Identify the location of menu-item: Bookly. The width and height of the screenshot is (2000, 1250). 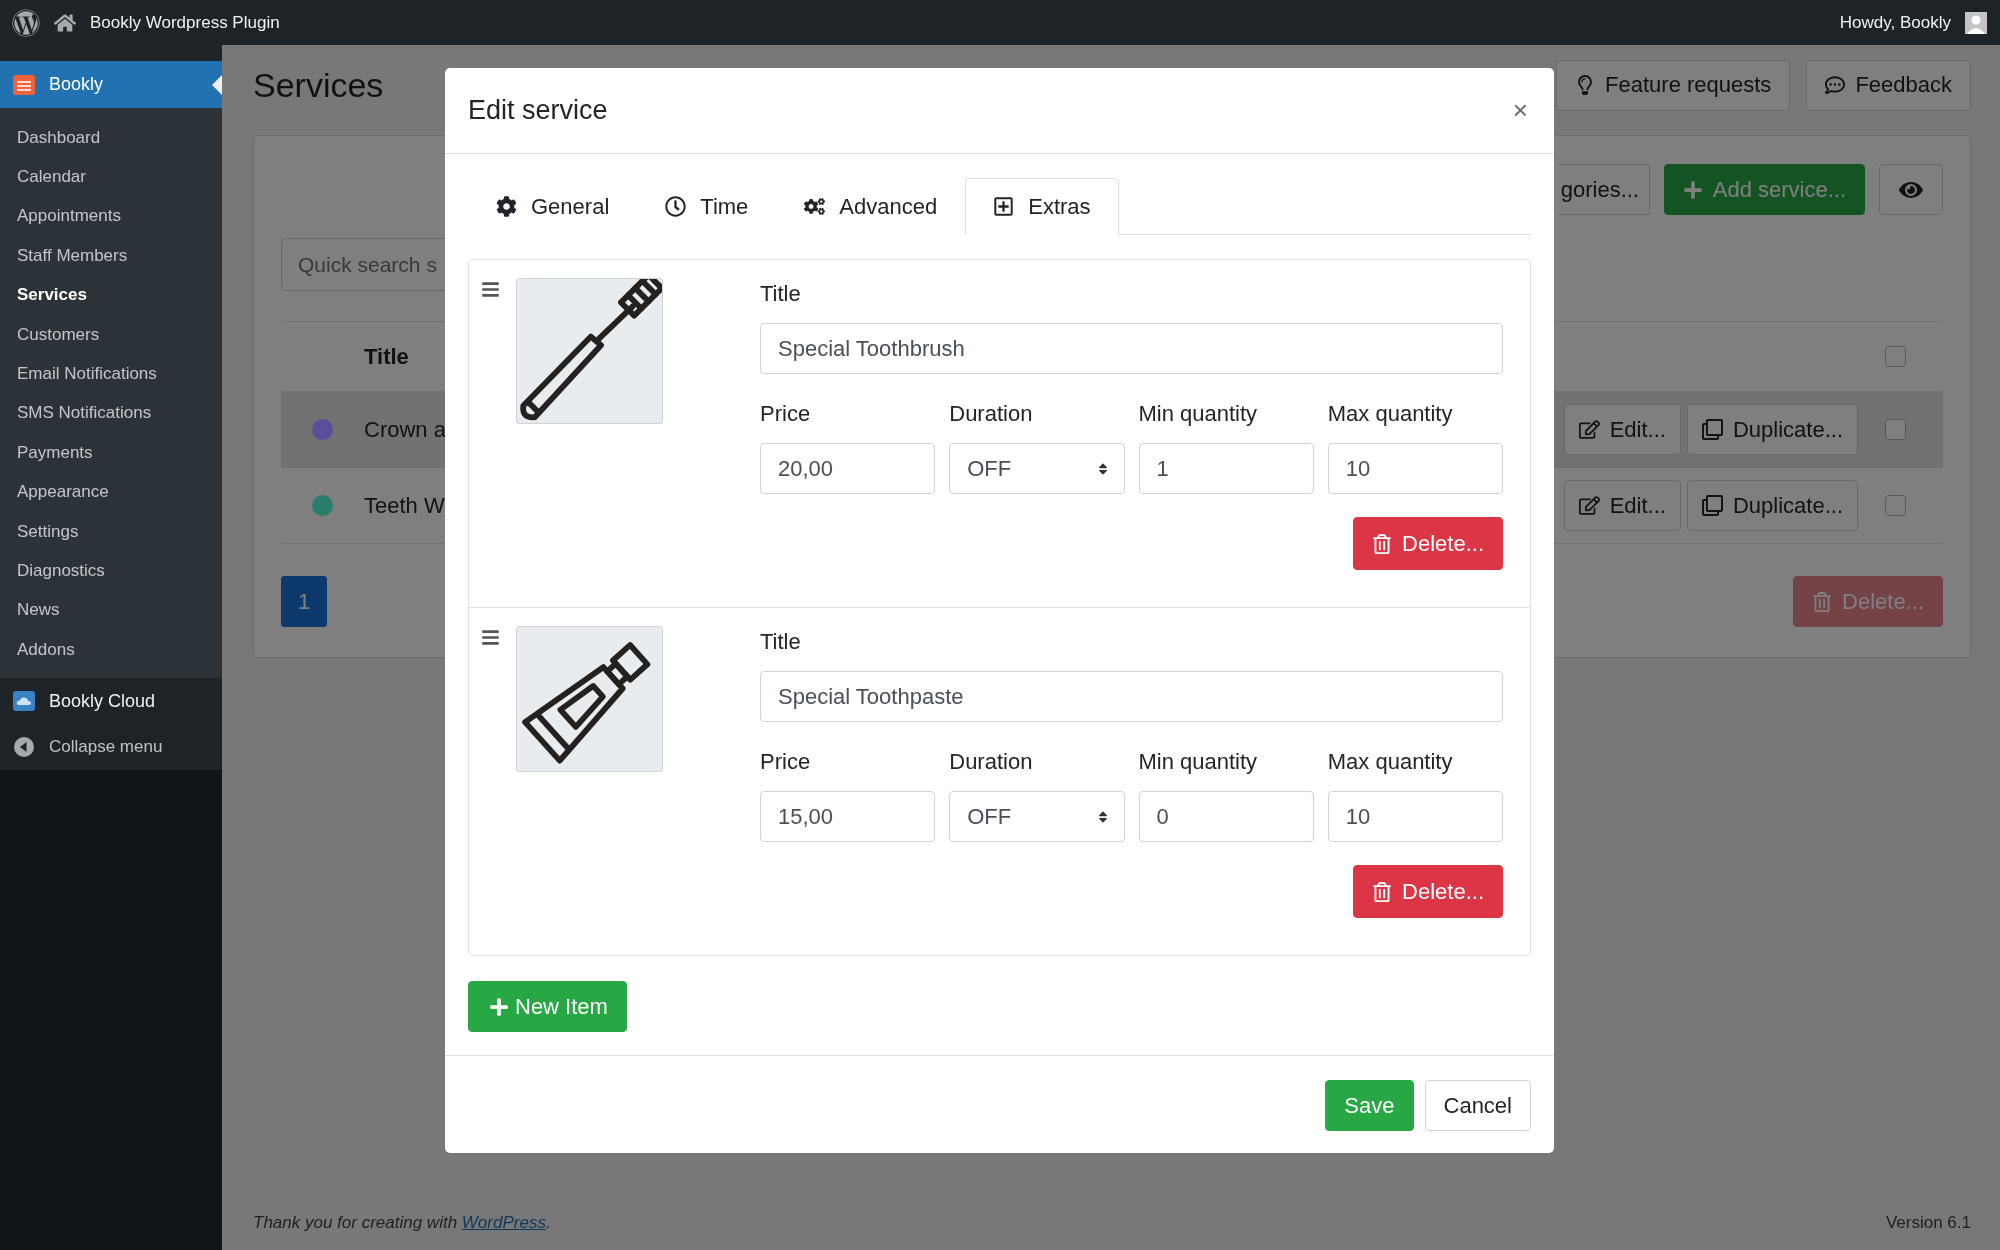
(111, 84).